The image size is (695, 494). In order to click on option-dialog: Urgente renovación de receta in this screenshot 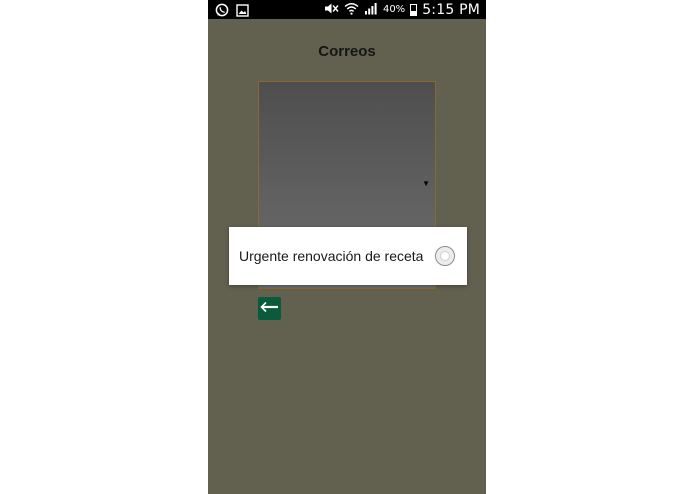, I will do `click(348, 256)`.